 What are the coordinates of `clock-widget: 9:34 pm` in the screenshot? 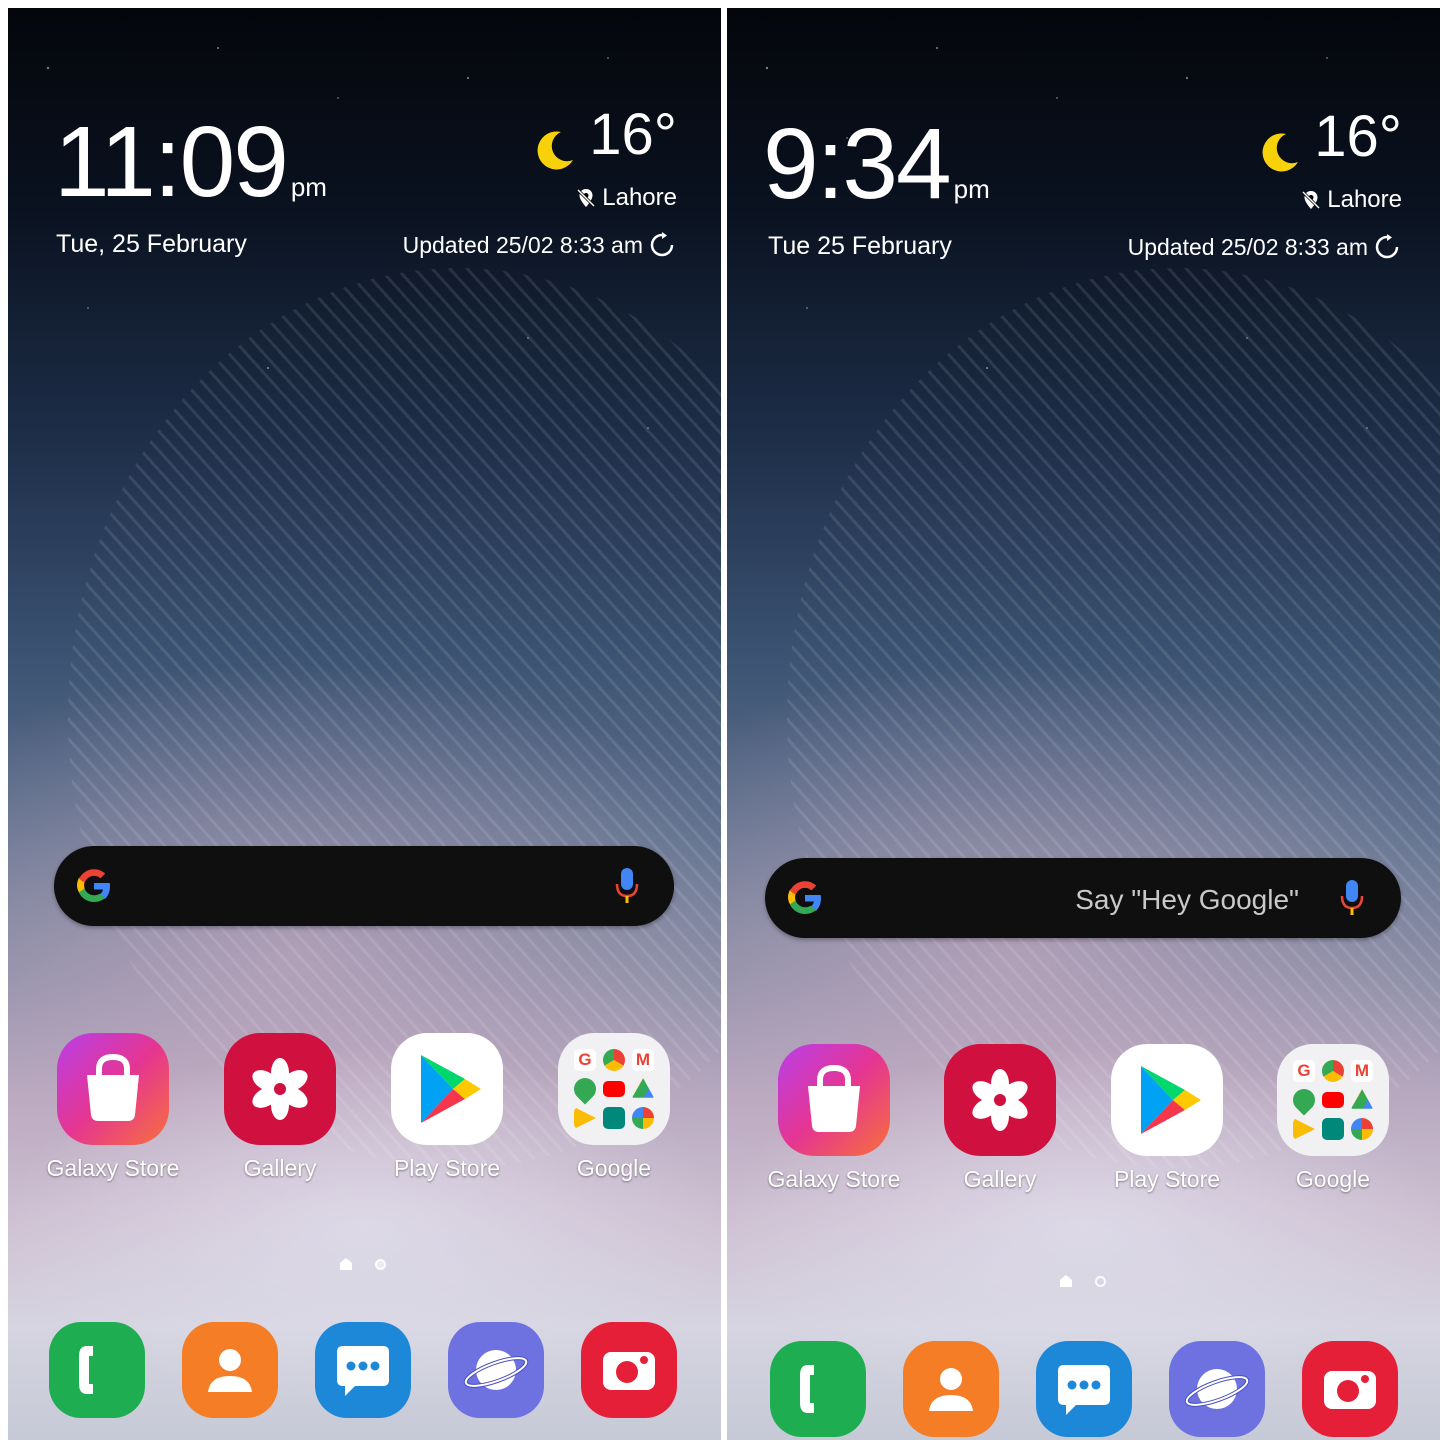 It's located at (876, 164).